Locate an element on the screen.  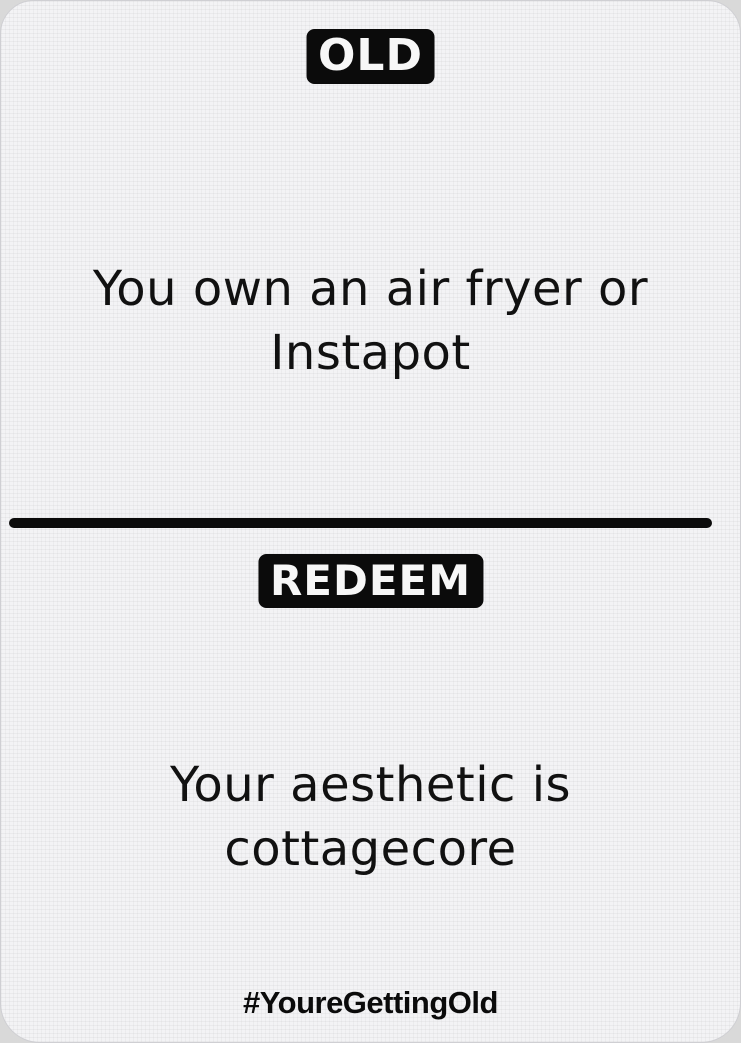
hashtag: #YoureGettingOld is located at coordinates (370, 1002).